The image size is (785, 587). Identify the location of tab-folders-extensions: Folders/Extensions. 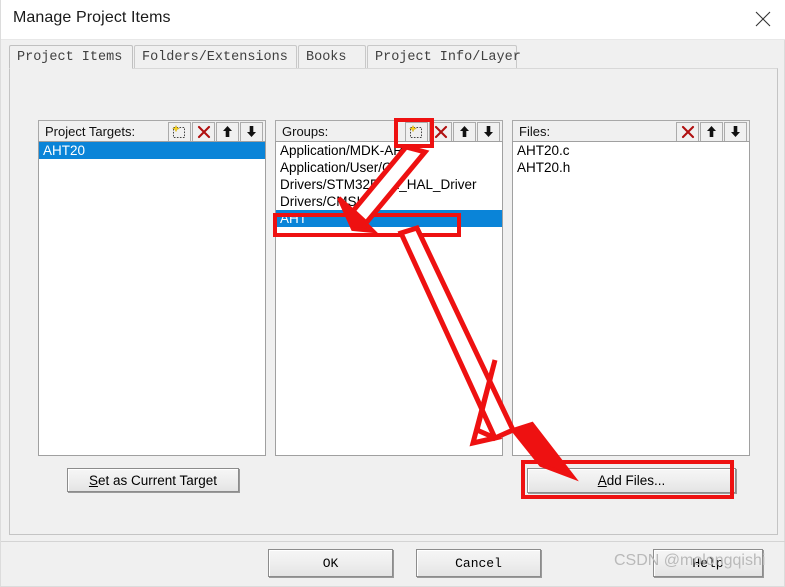
(215, 56).